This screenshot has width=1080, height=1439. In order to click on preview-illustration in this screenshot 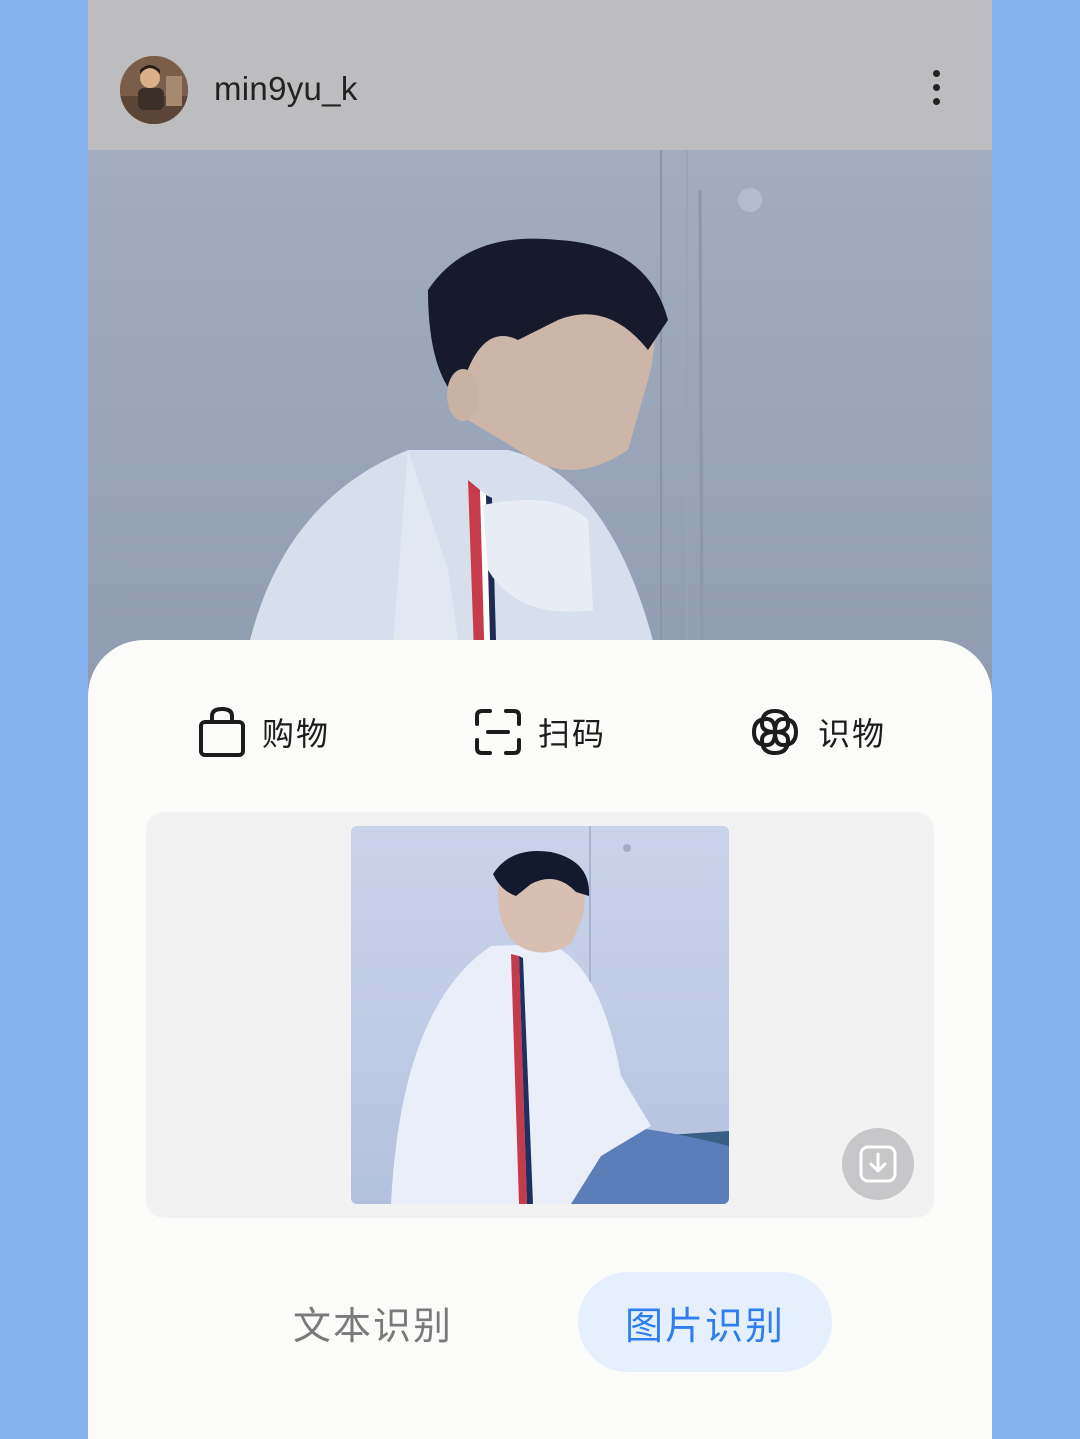, I will do `click(560, 1015)`.